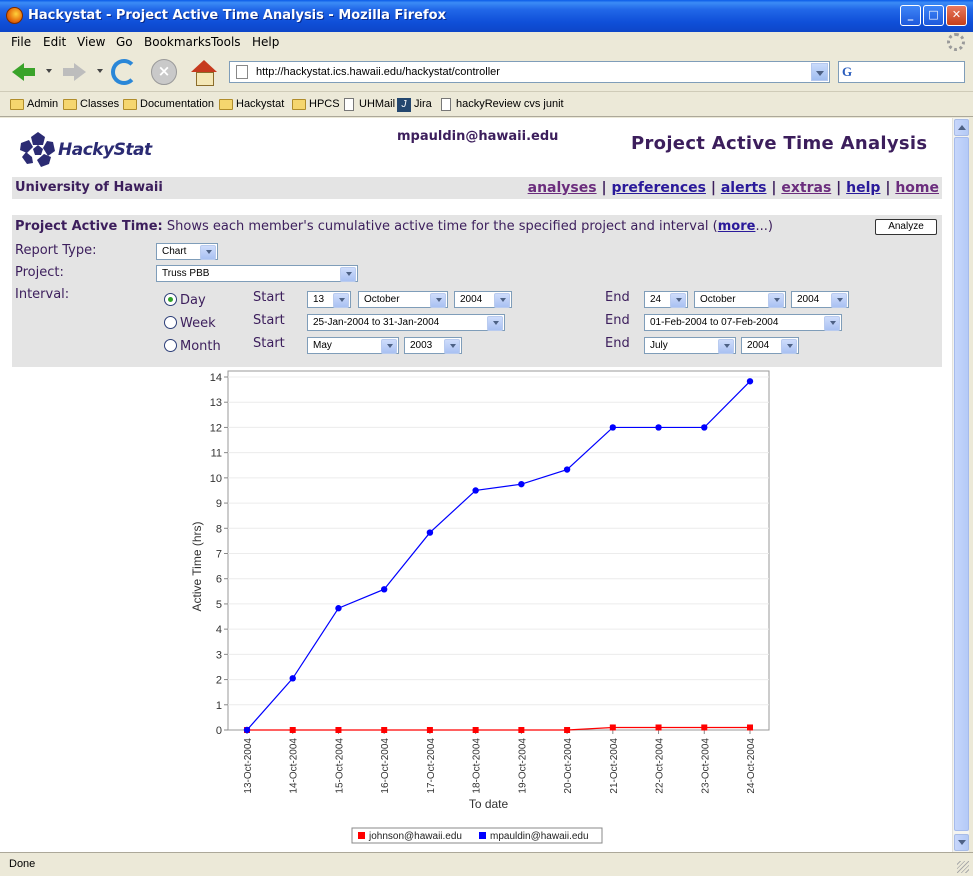  Describe the element at coordinates (740, 299) in the screenshot. I see `day-end-month-select: October` at that location.